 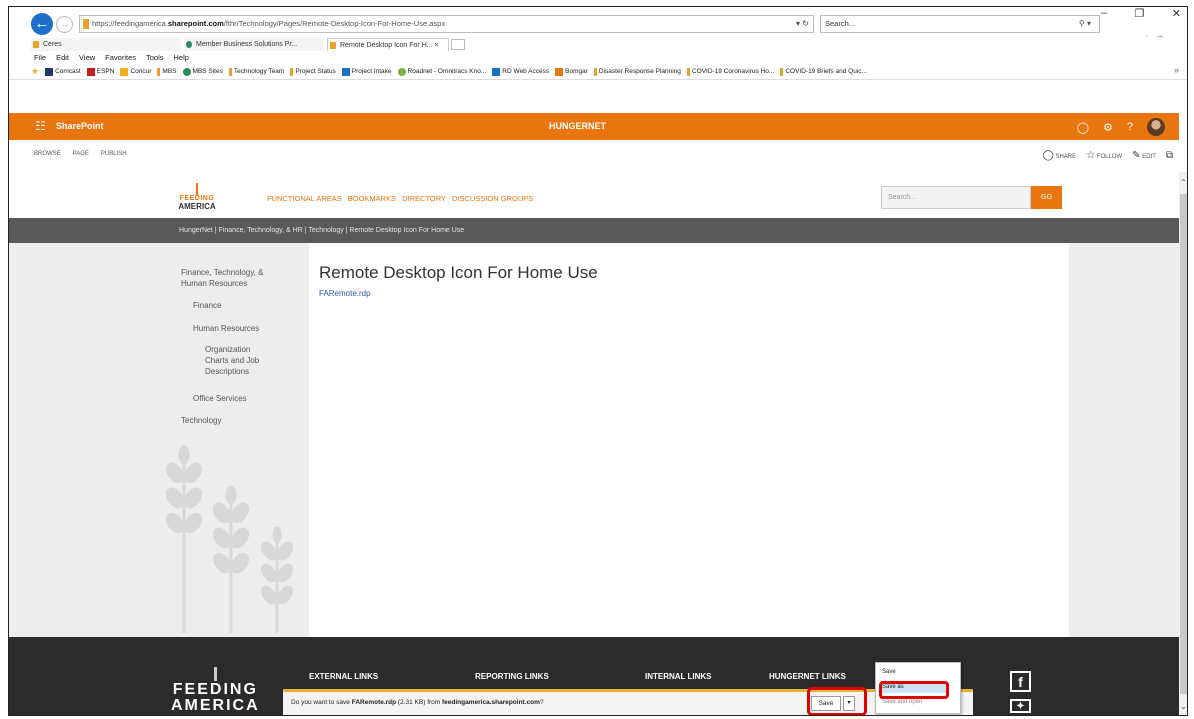 What do you see at coordinates (344, 676) in the screenshot?
I see `footer-heading-external: EXTERNAL LINKS` at bounding box center [344, 676].